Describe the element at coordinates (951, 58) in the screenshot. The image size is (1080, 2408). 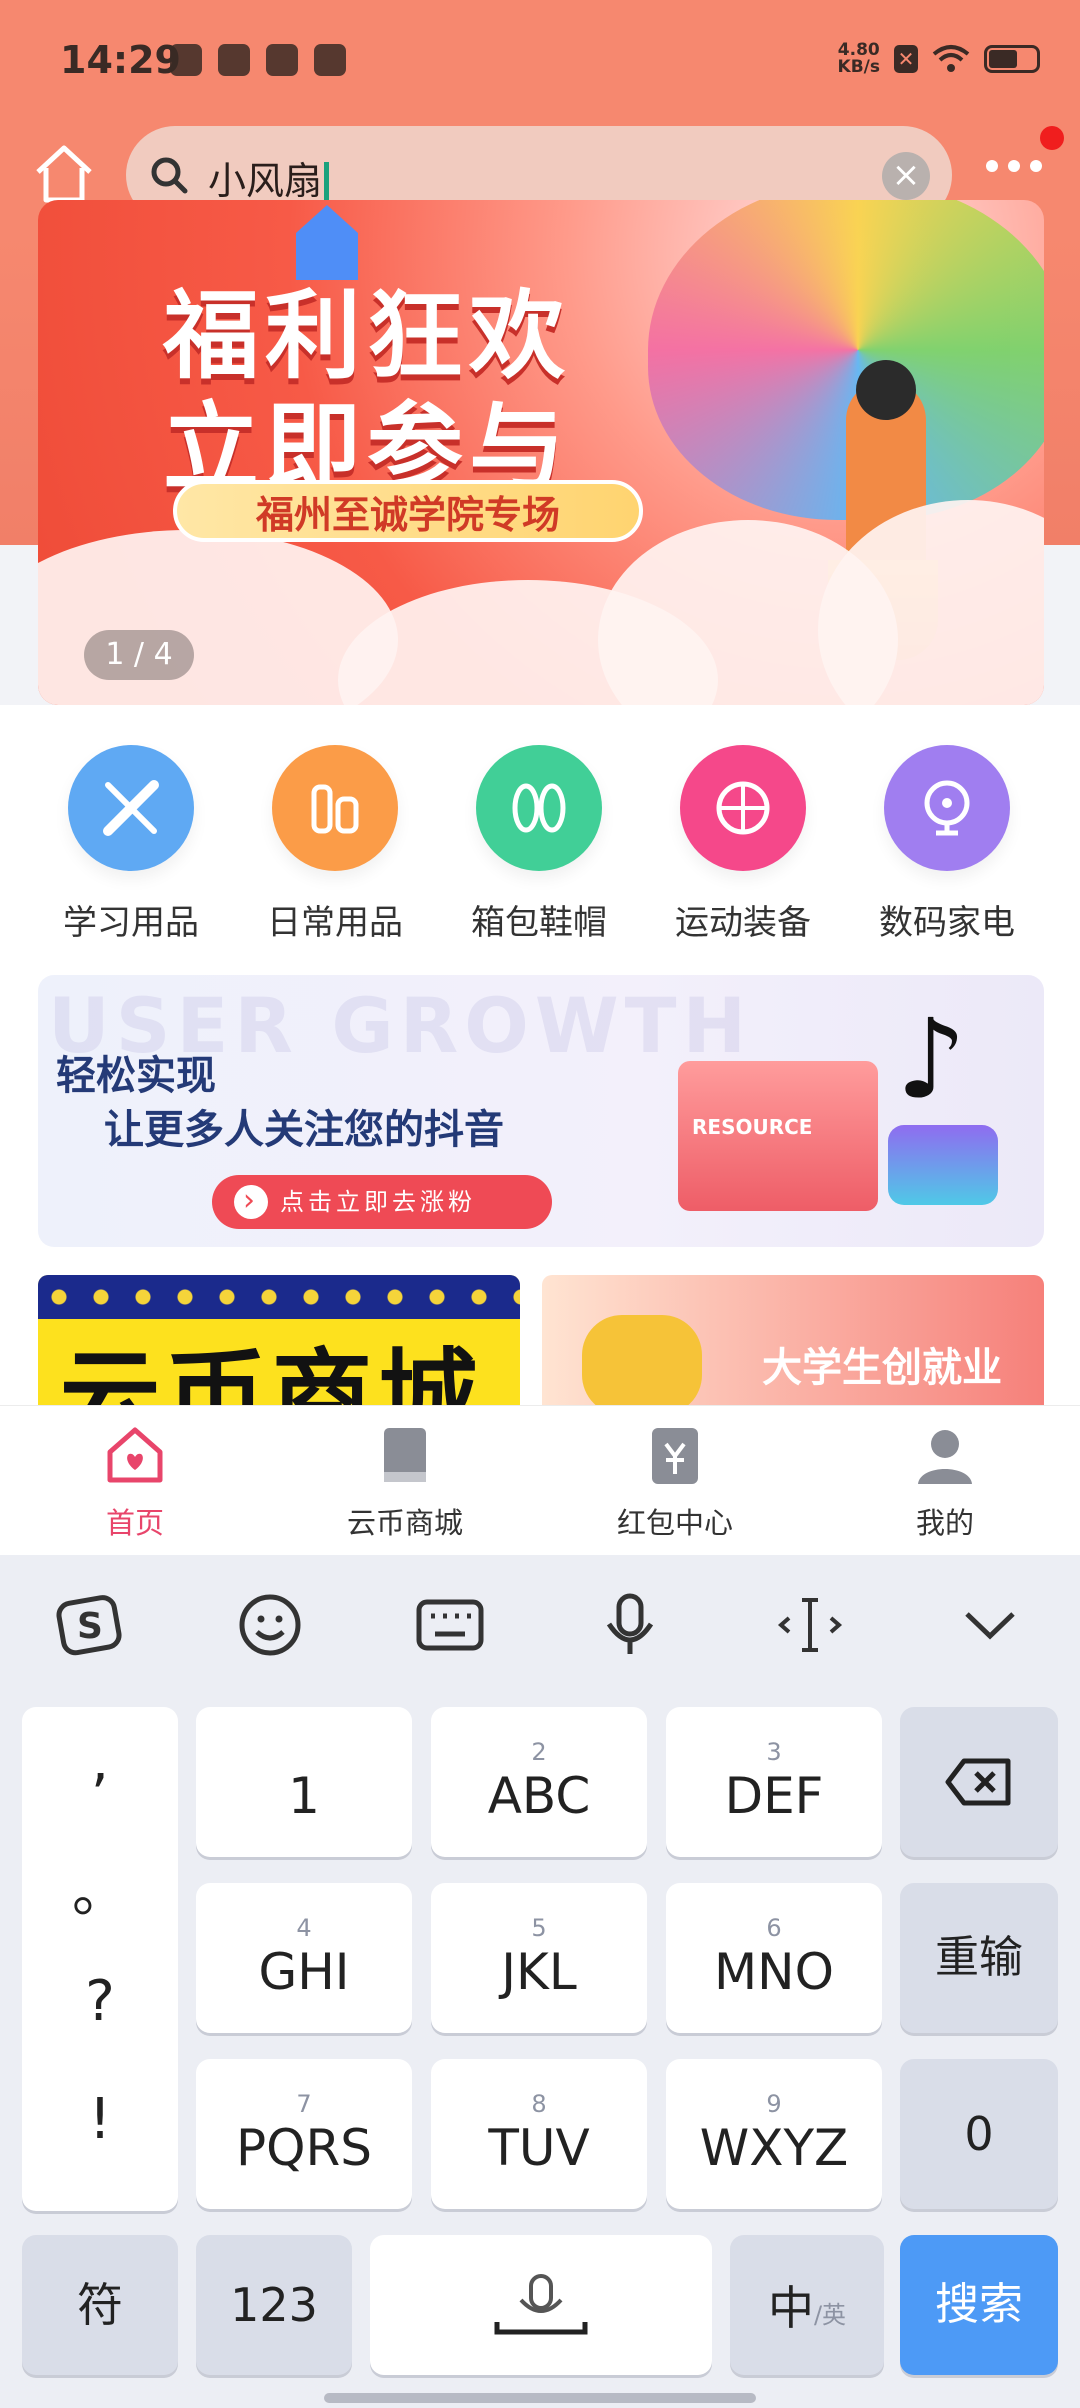
I see `wifi-icon` at that location.